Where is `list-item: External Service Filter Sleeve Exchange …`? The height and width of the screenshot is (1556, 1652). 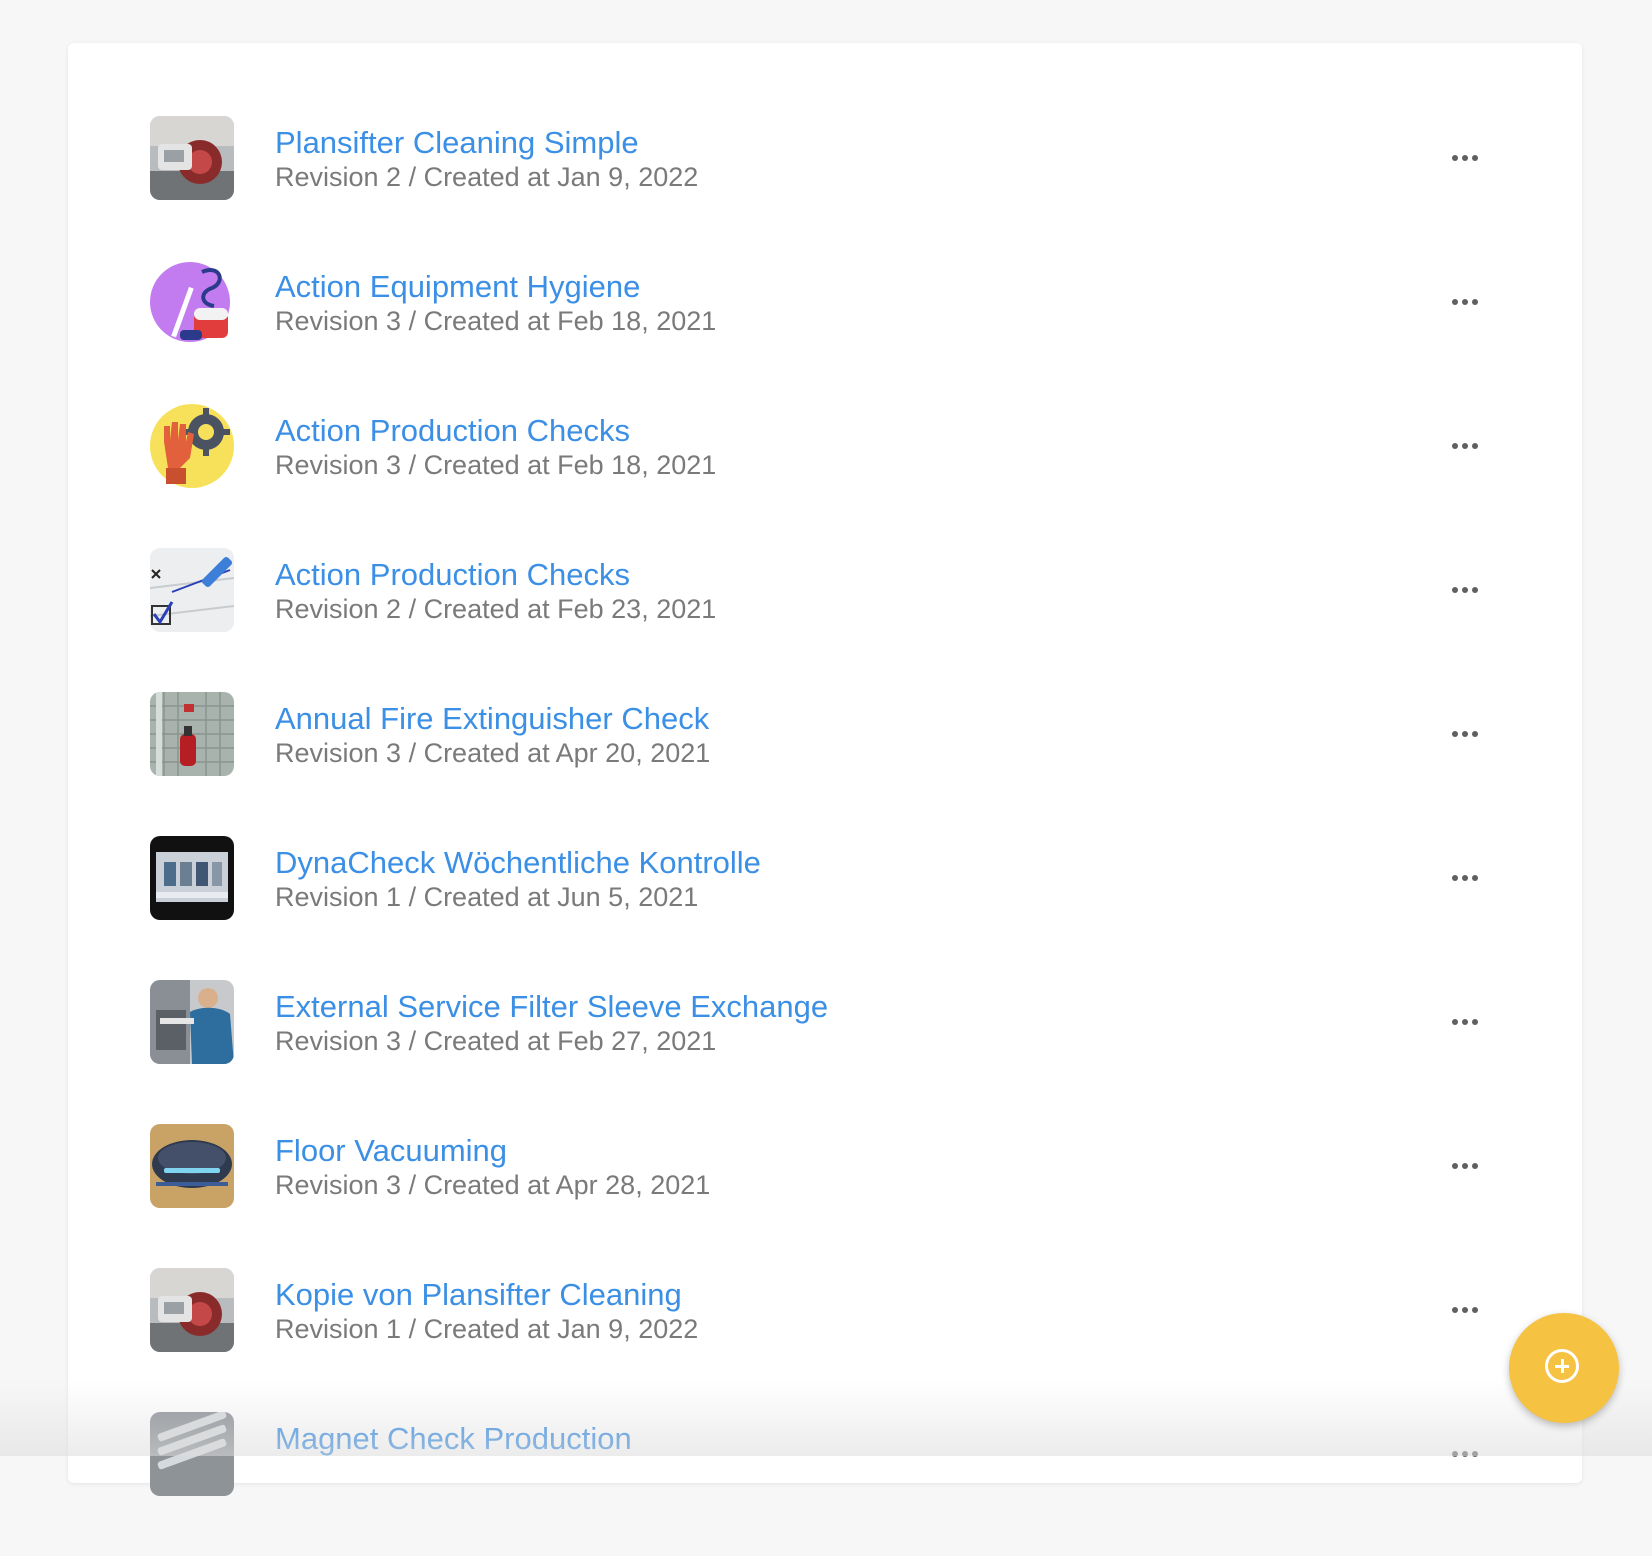
list-item: External Service Filter Sleeve Exchange … is located at coordinates (825, 1052).